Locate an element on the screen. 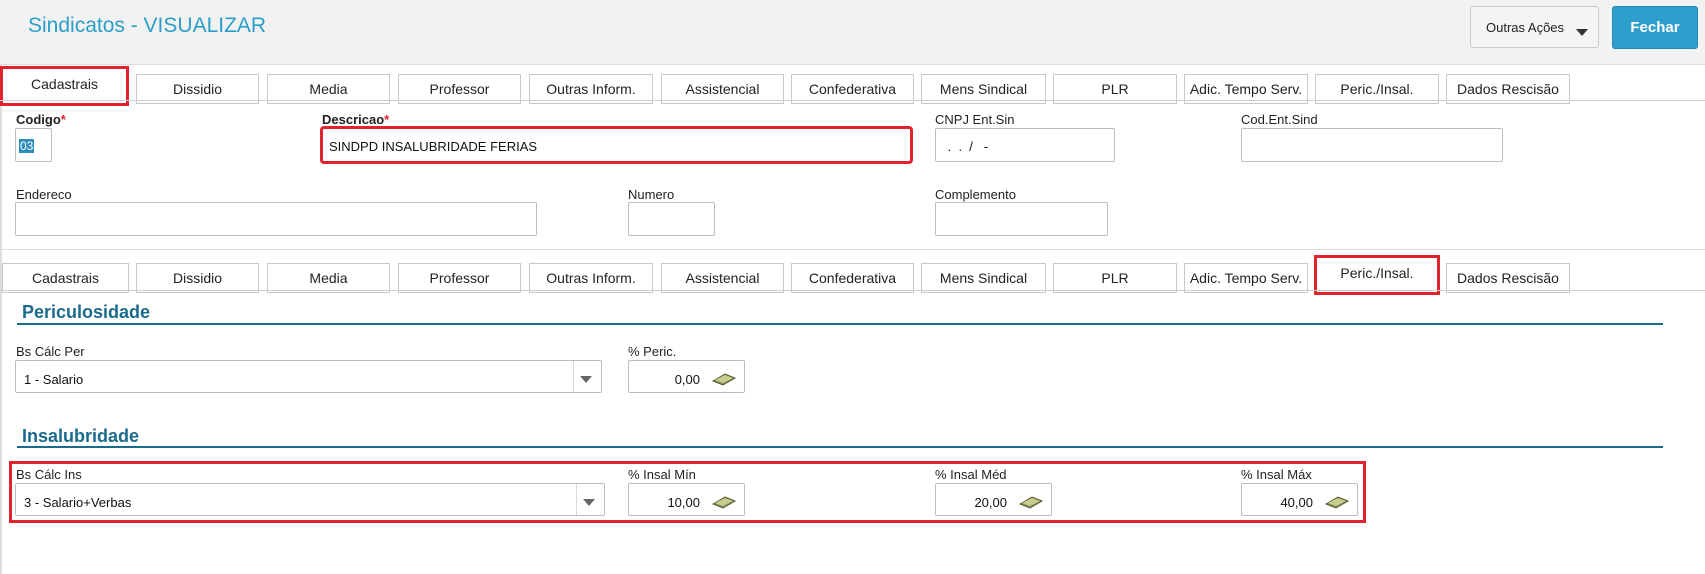  tab-mens-sindical: Mens Sindical is located at coordinates (983, 278).